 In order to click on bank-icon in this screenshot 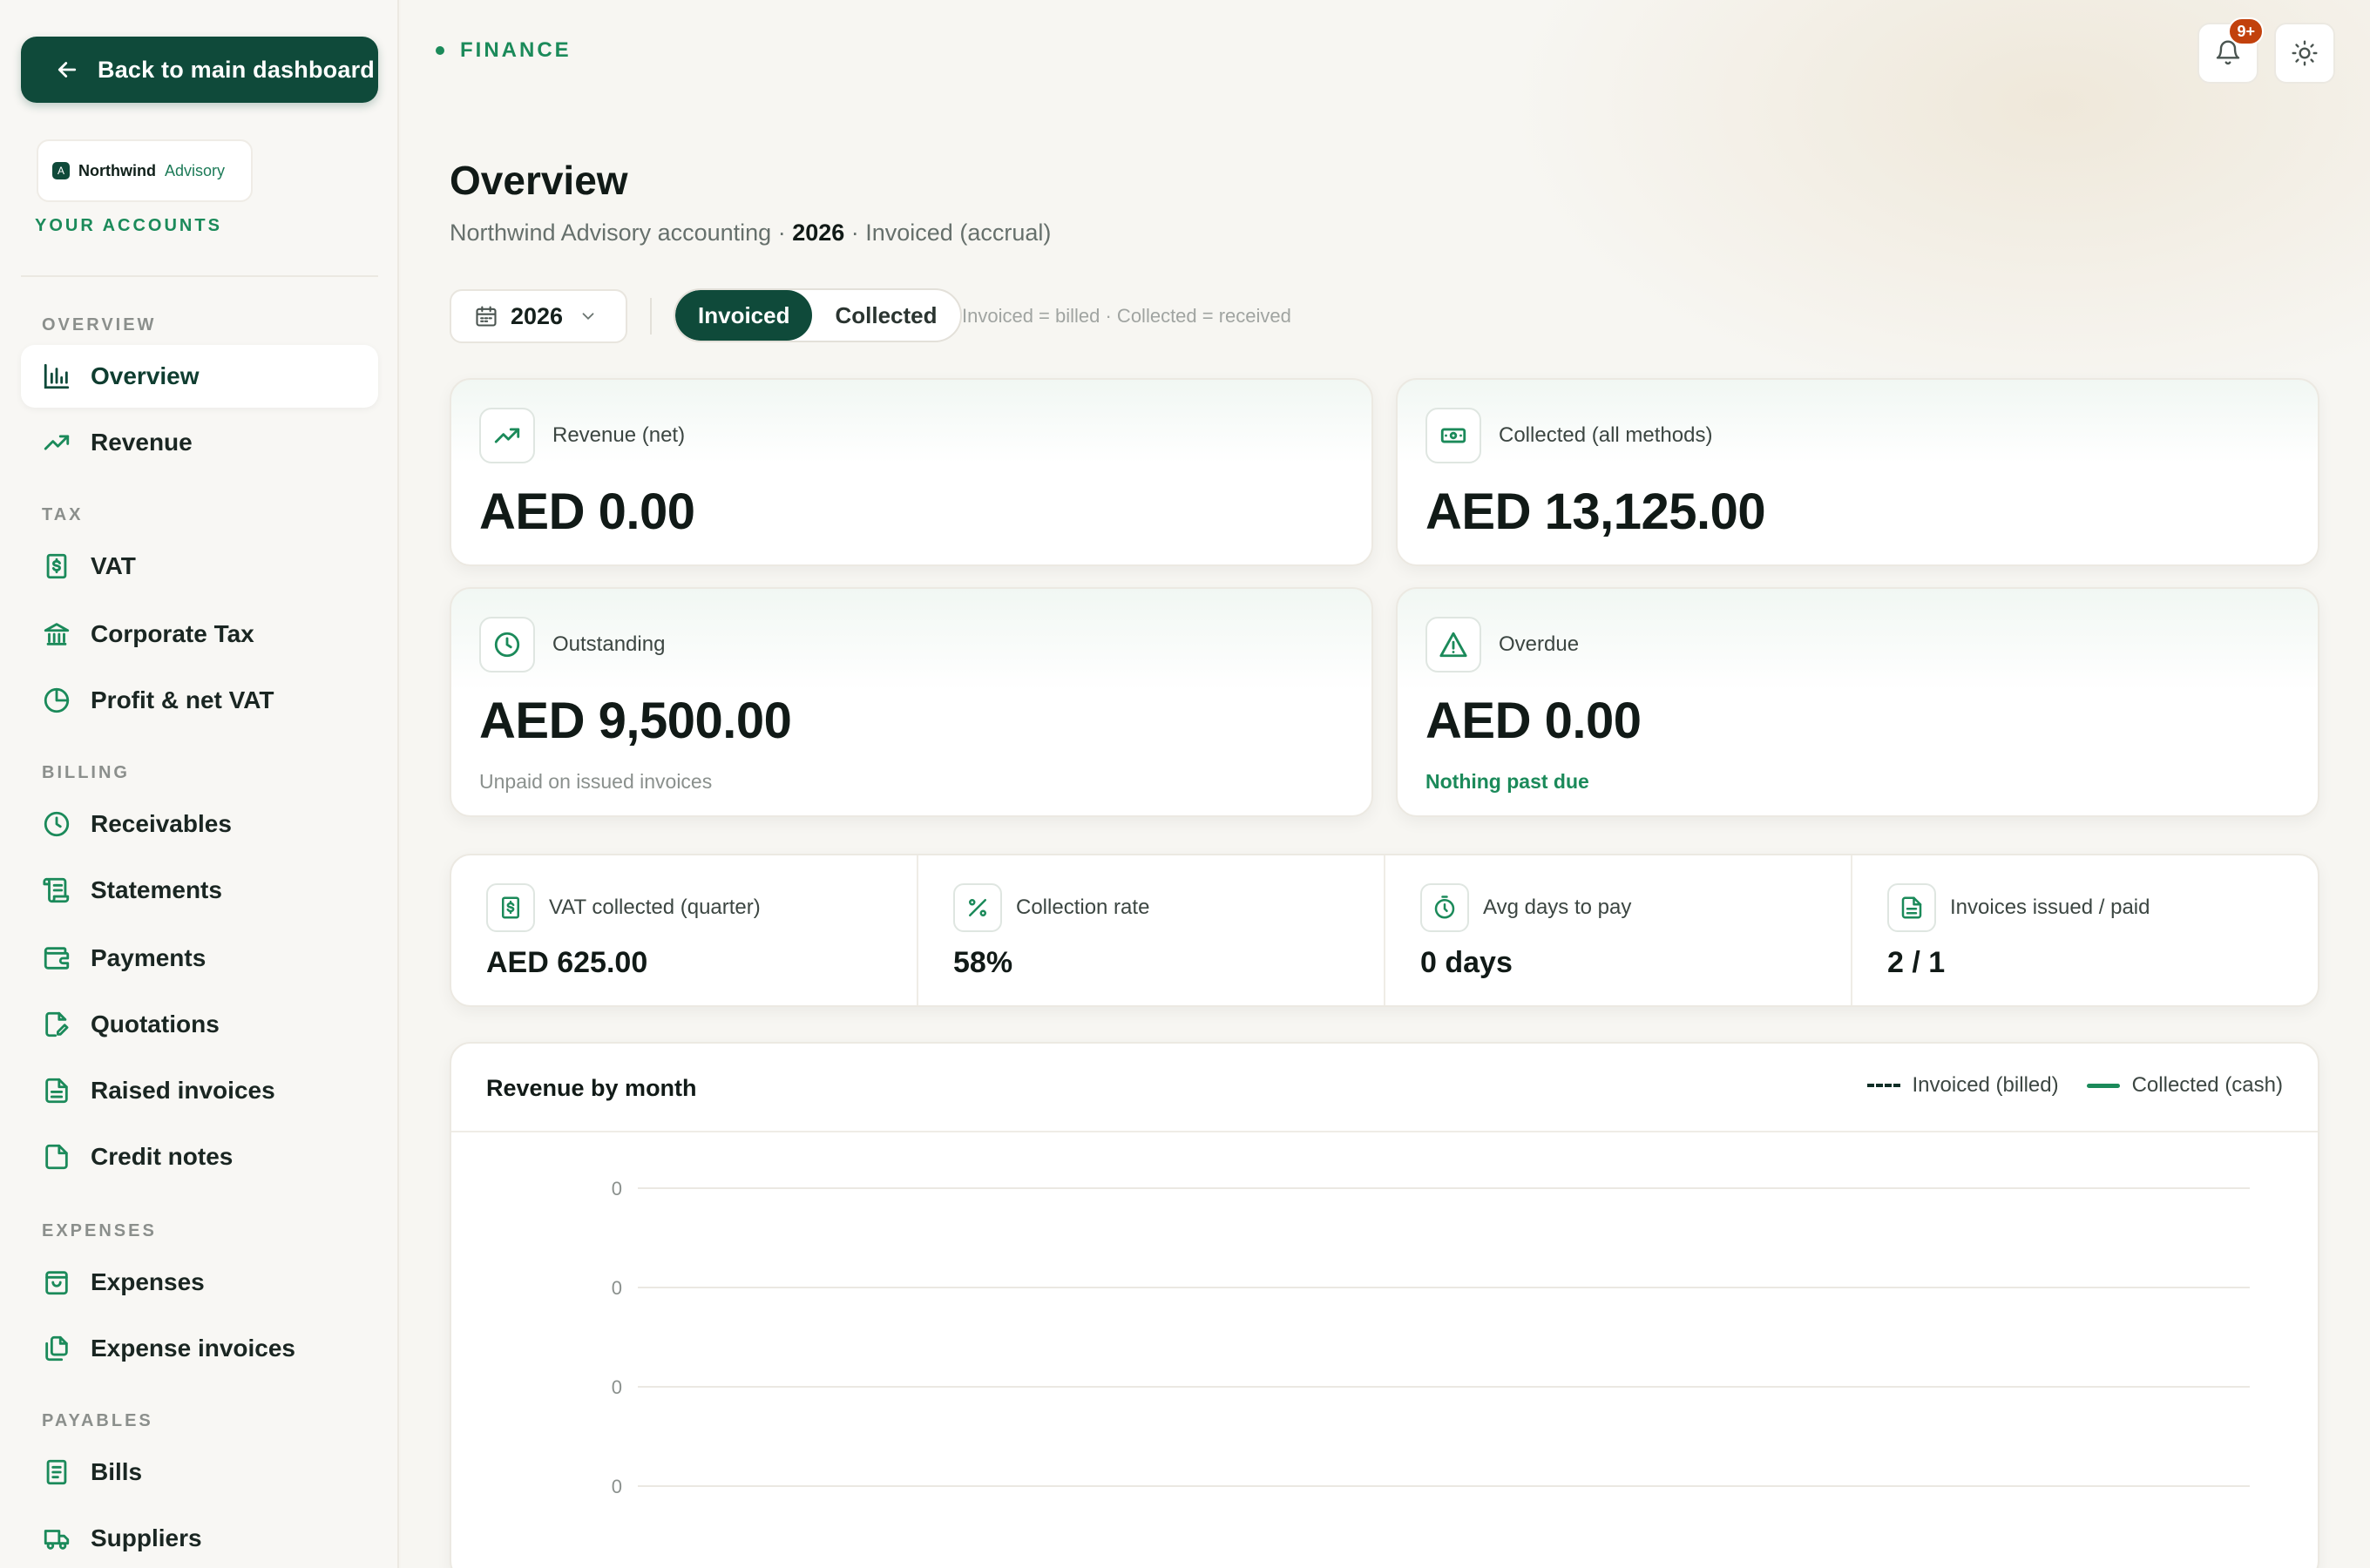, I will do `click(57, 634)`.